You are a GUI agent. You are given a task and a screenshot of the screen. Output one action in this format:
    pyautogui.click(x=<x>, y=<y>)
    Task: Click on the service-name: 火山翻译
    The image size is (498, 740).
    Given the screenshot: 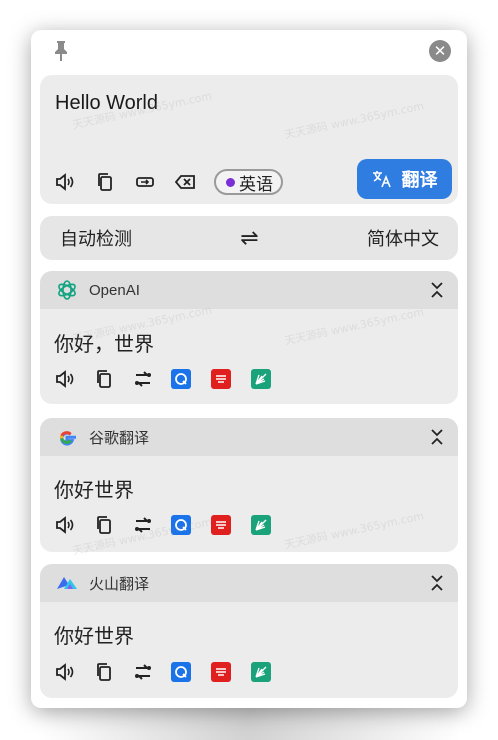 What is the action you would take?
    pyautogui.click(x=119, y=584)
    